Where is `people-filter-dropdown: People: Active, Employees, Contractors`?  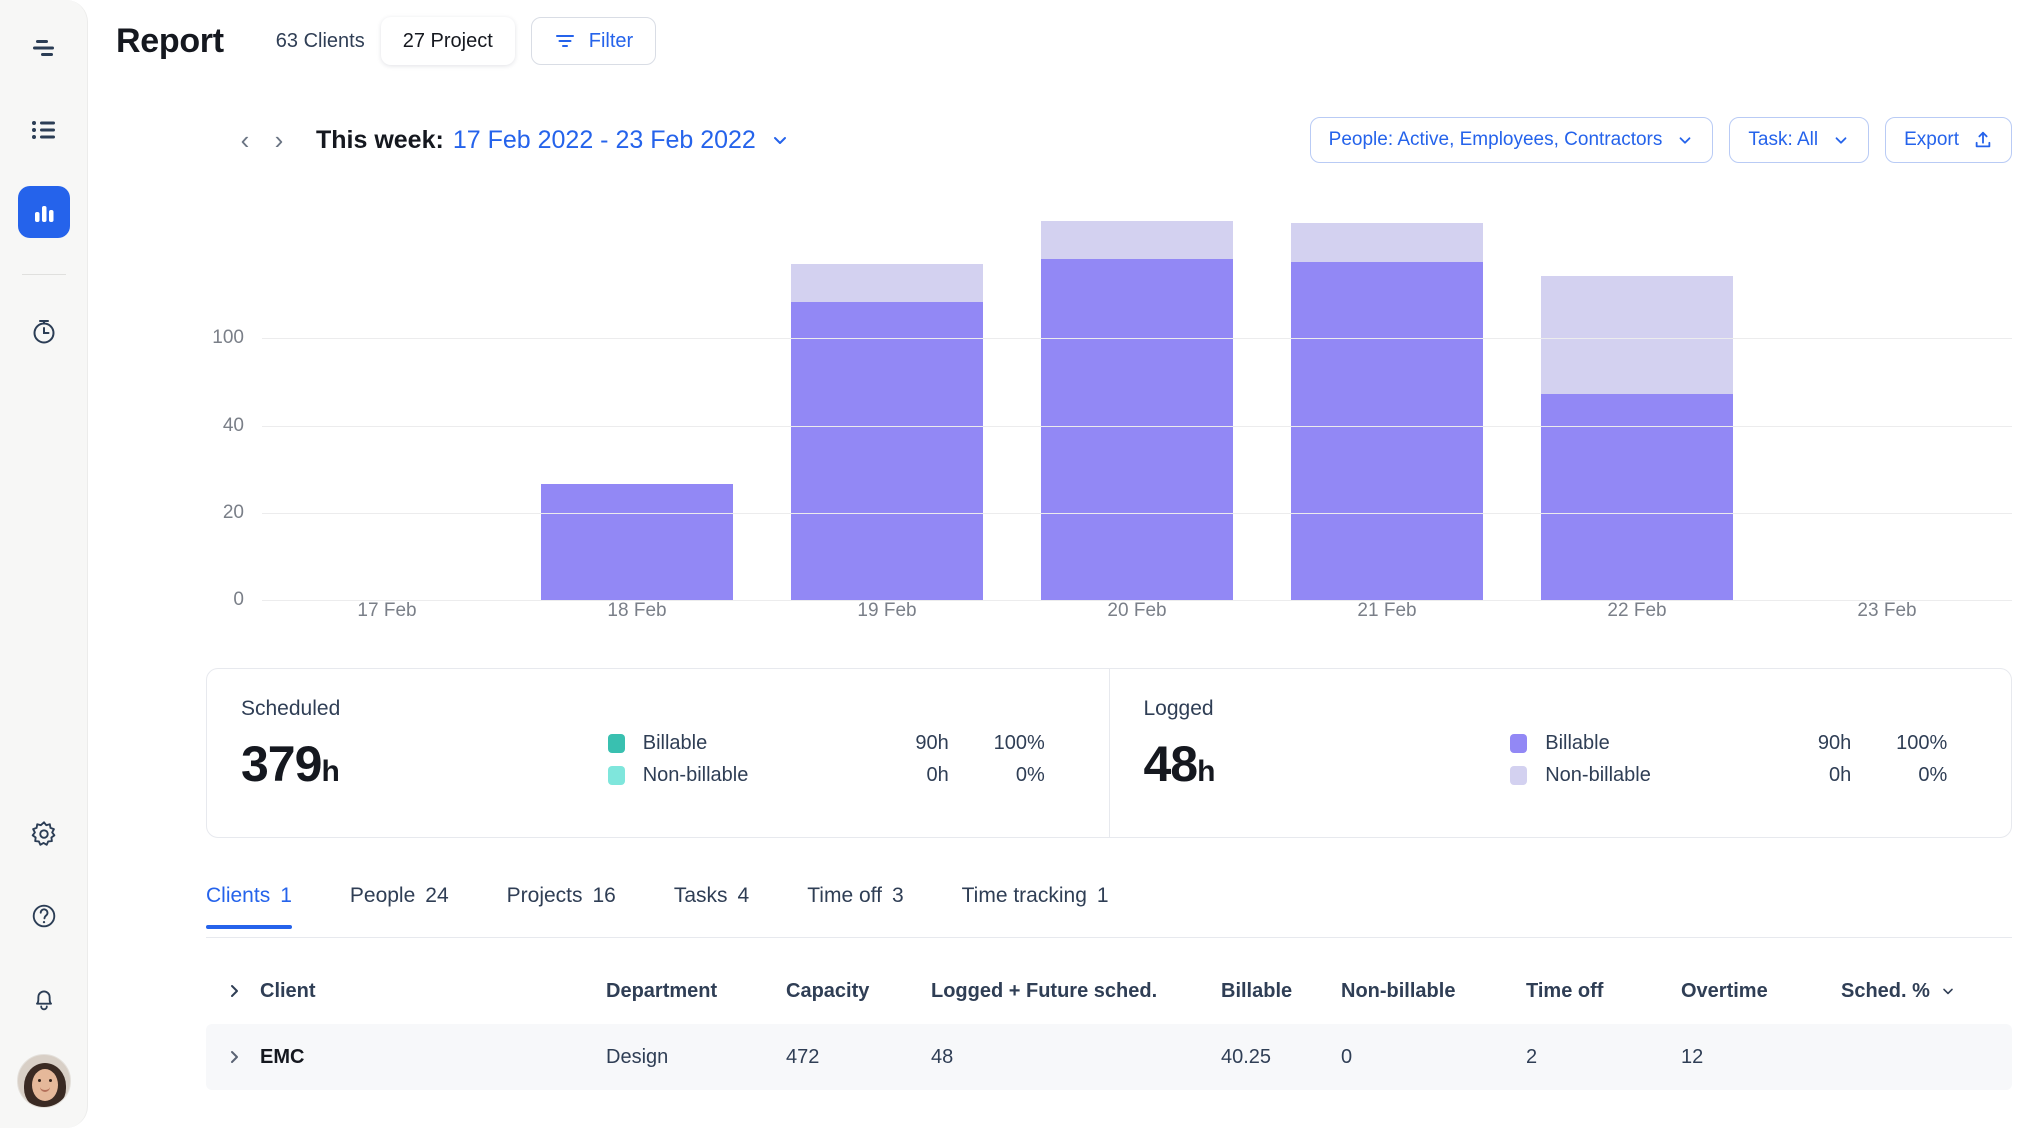 people-filter-dropdown: People: Active, Employees, Contractors is located at coordinates (1511, 140).